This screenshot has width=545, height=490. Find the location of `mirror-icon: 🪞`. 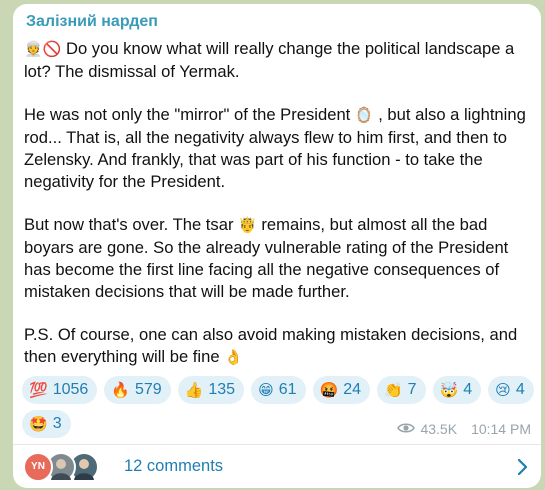

mirror-icon: 🪞 is located at coordinates (364, 115).